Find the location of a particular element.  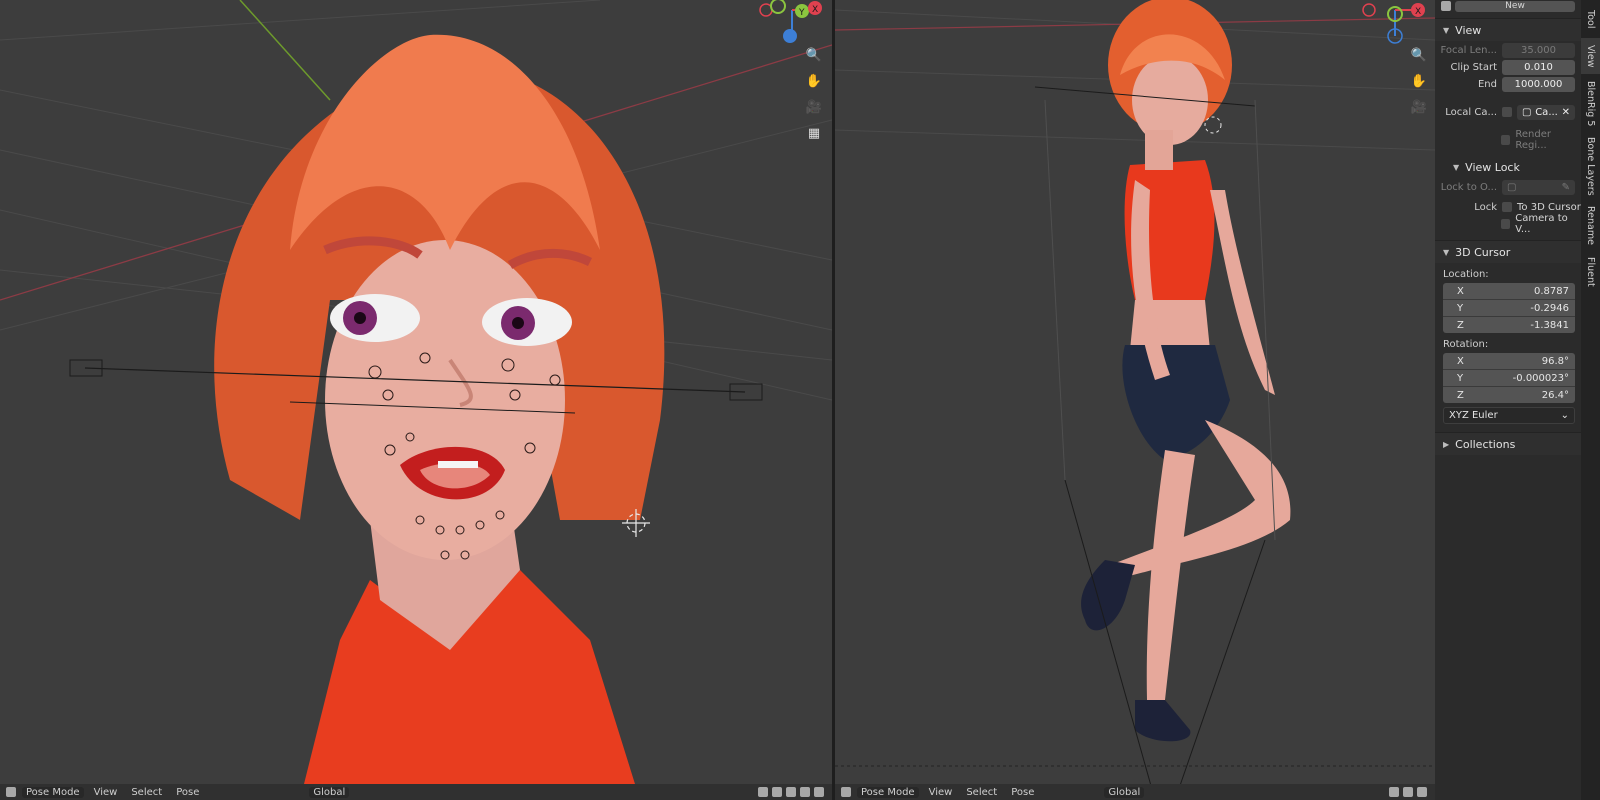

tab-fluent: Fluent is located at coordinates (1590, 272).